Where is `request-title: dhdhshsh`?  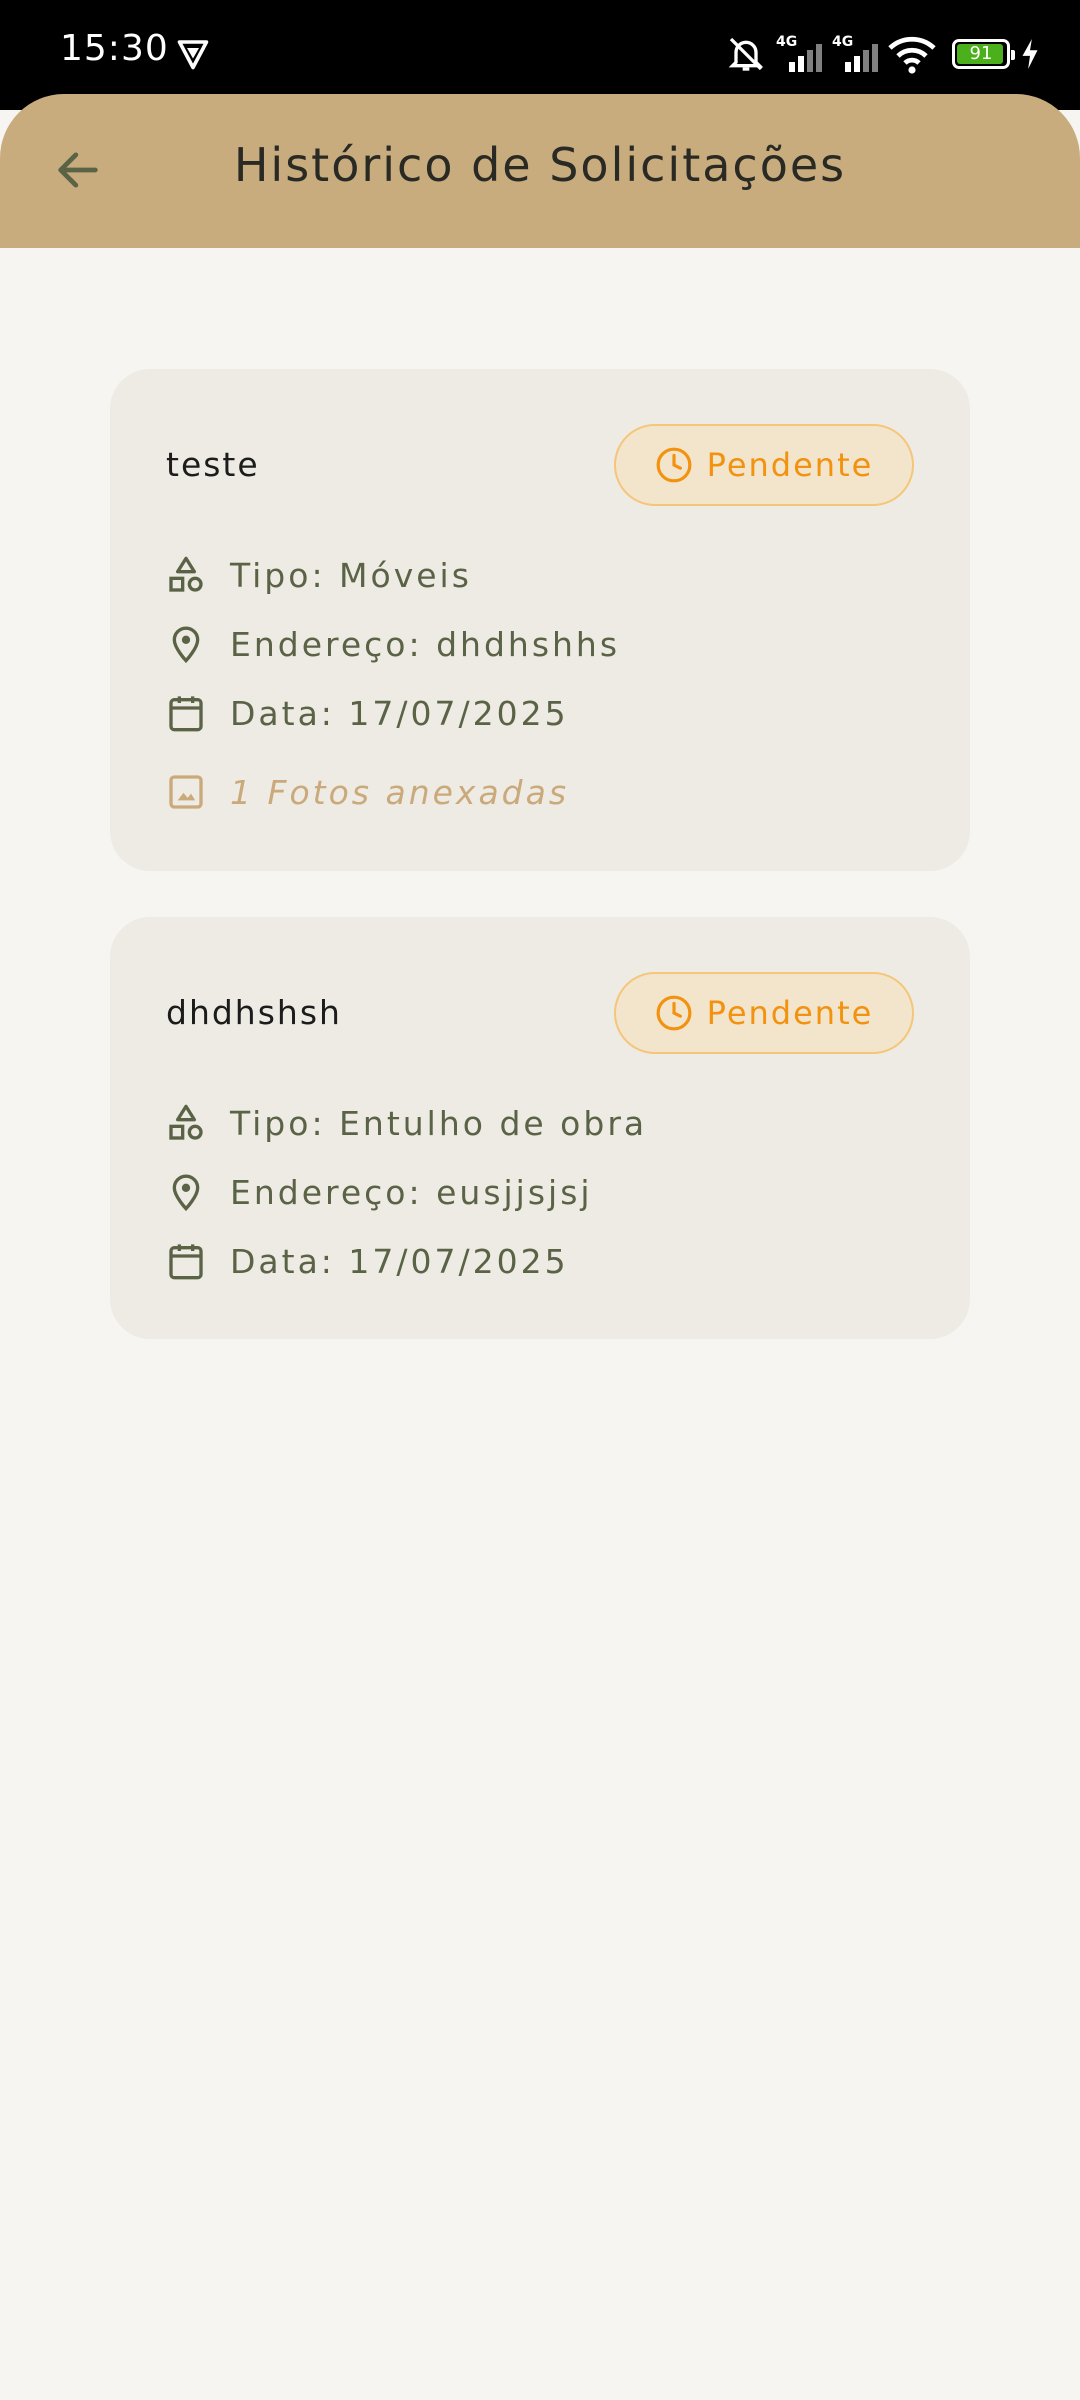
request-title: dhdhshsh is located at coordinates (254, 1012).